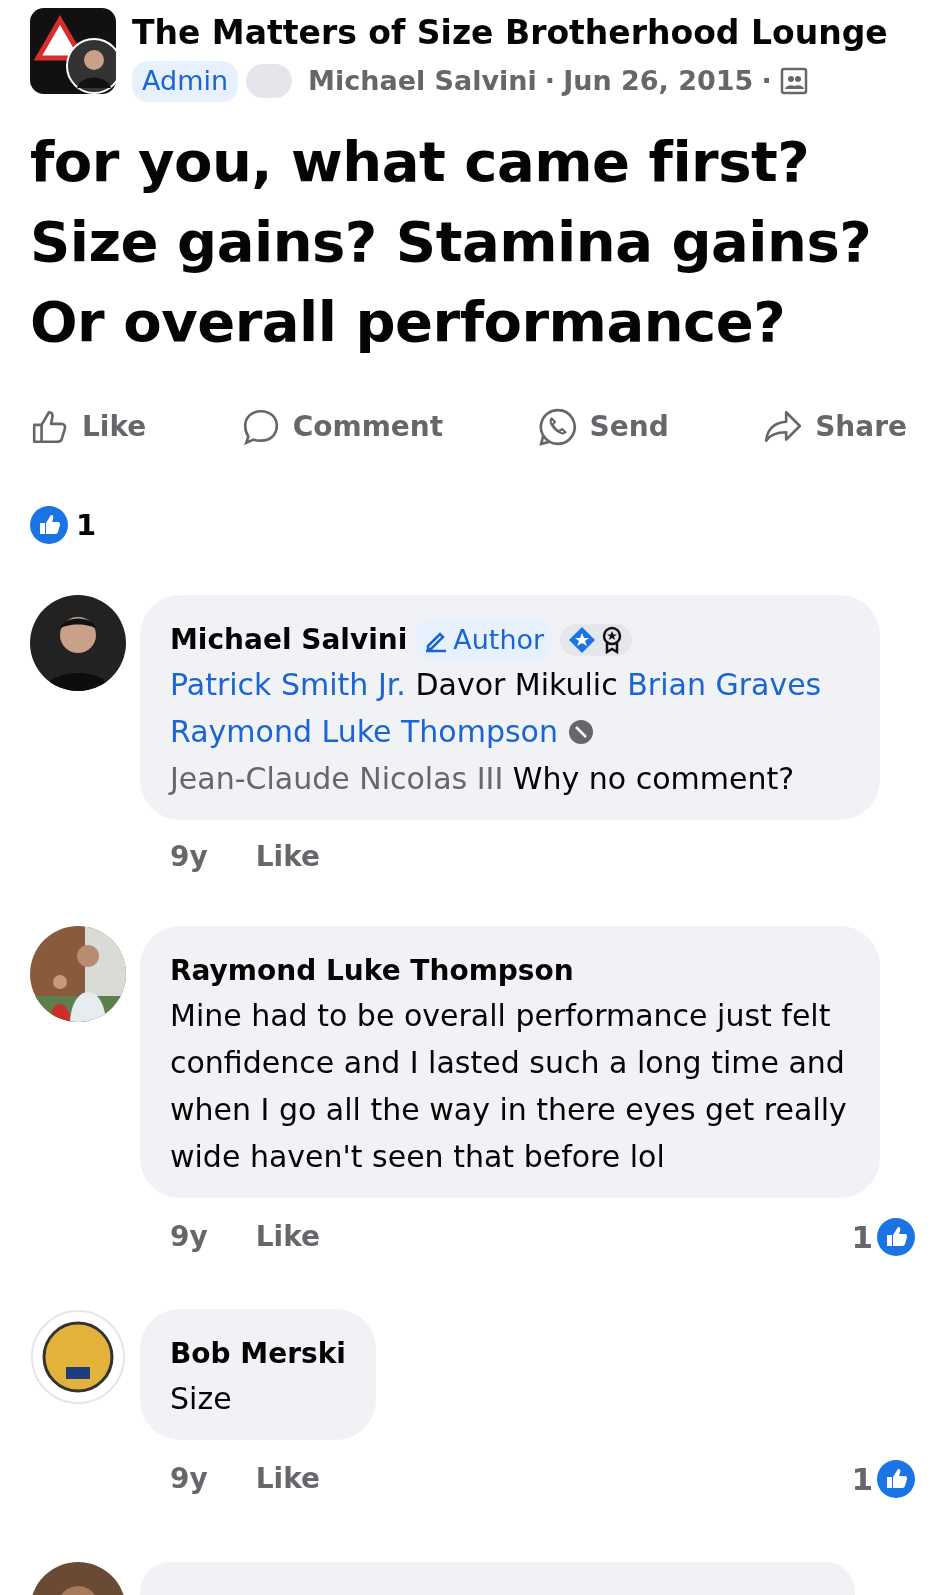 The height and width of the screenshot is (1595, 945). Describe the element at coordinates (484, 640) in the screenshot. I see `author-badge: Author` at that location.